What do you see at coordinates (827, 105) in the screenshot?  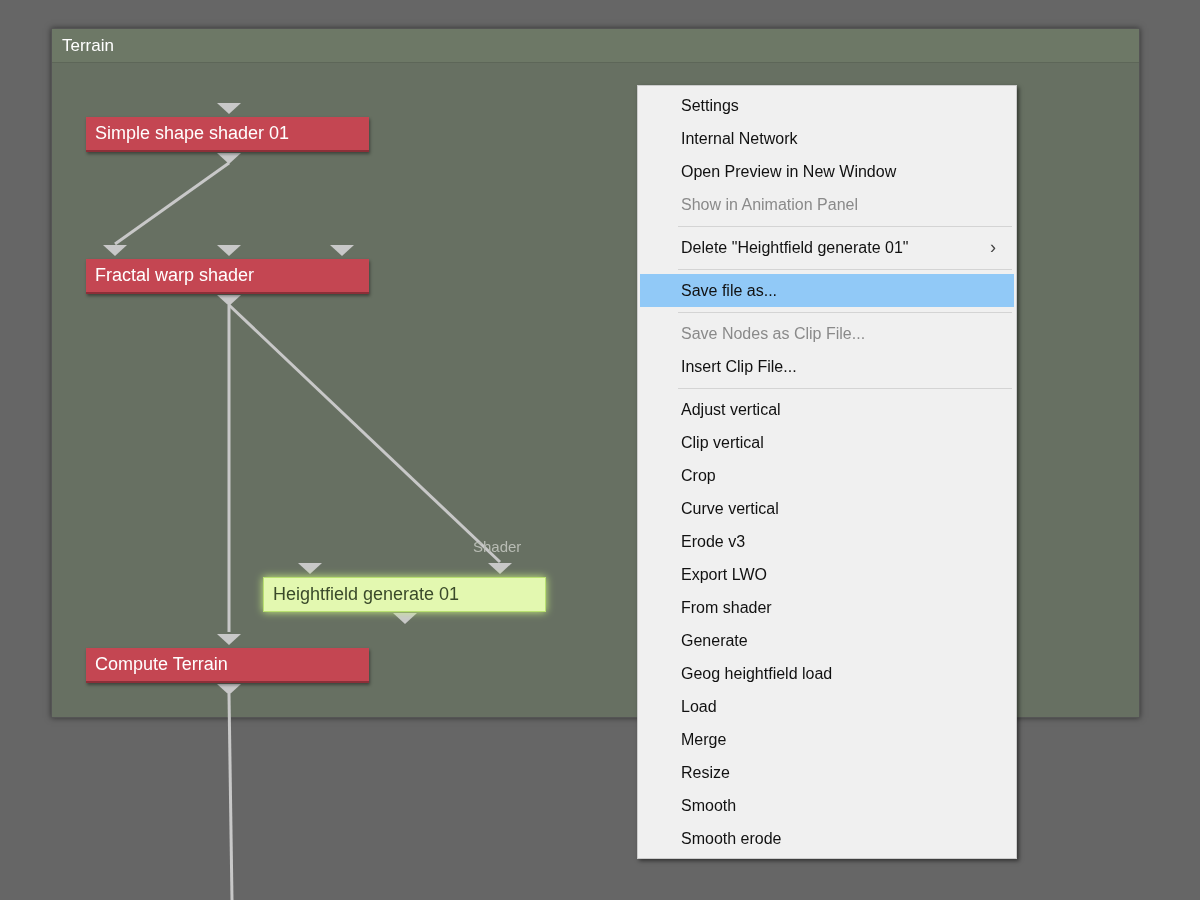 I see `menu-item: Settings` at bounding box center [827, 105].